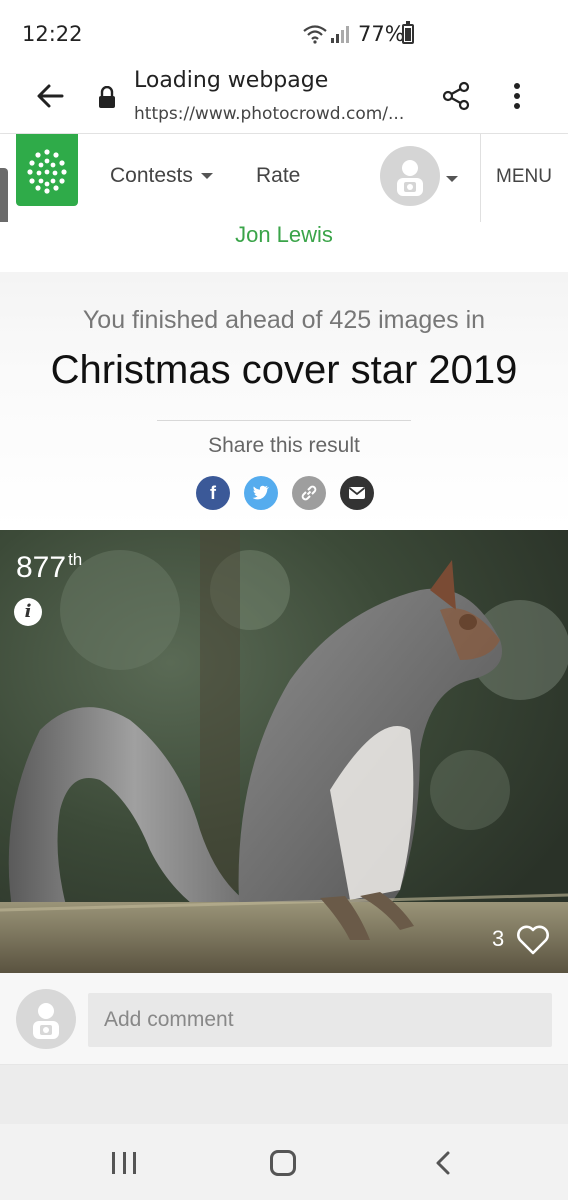 This screenshot has height=1200, width=568. What do you see at coordinates (284, 30) in the screenshot?
I see `status-bar: 12:22 77%` at bounding box center [284, 30].